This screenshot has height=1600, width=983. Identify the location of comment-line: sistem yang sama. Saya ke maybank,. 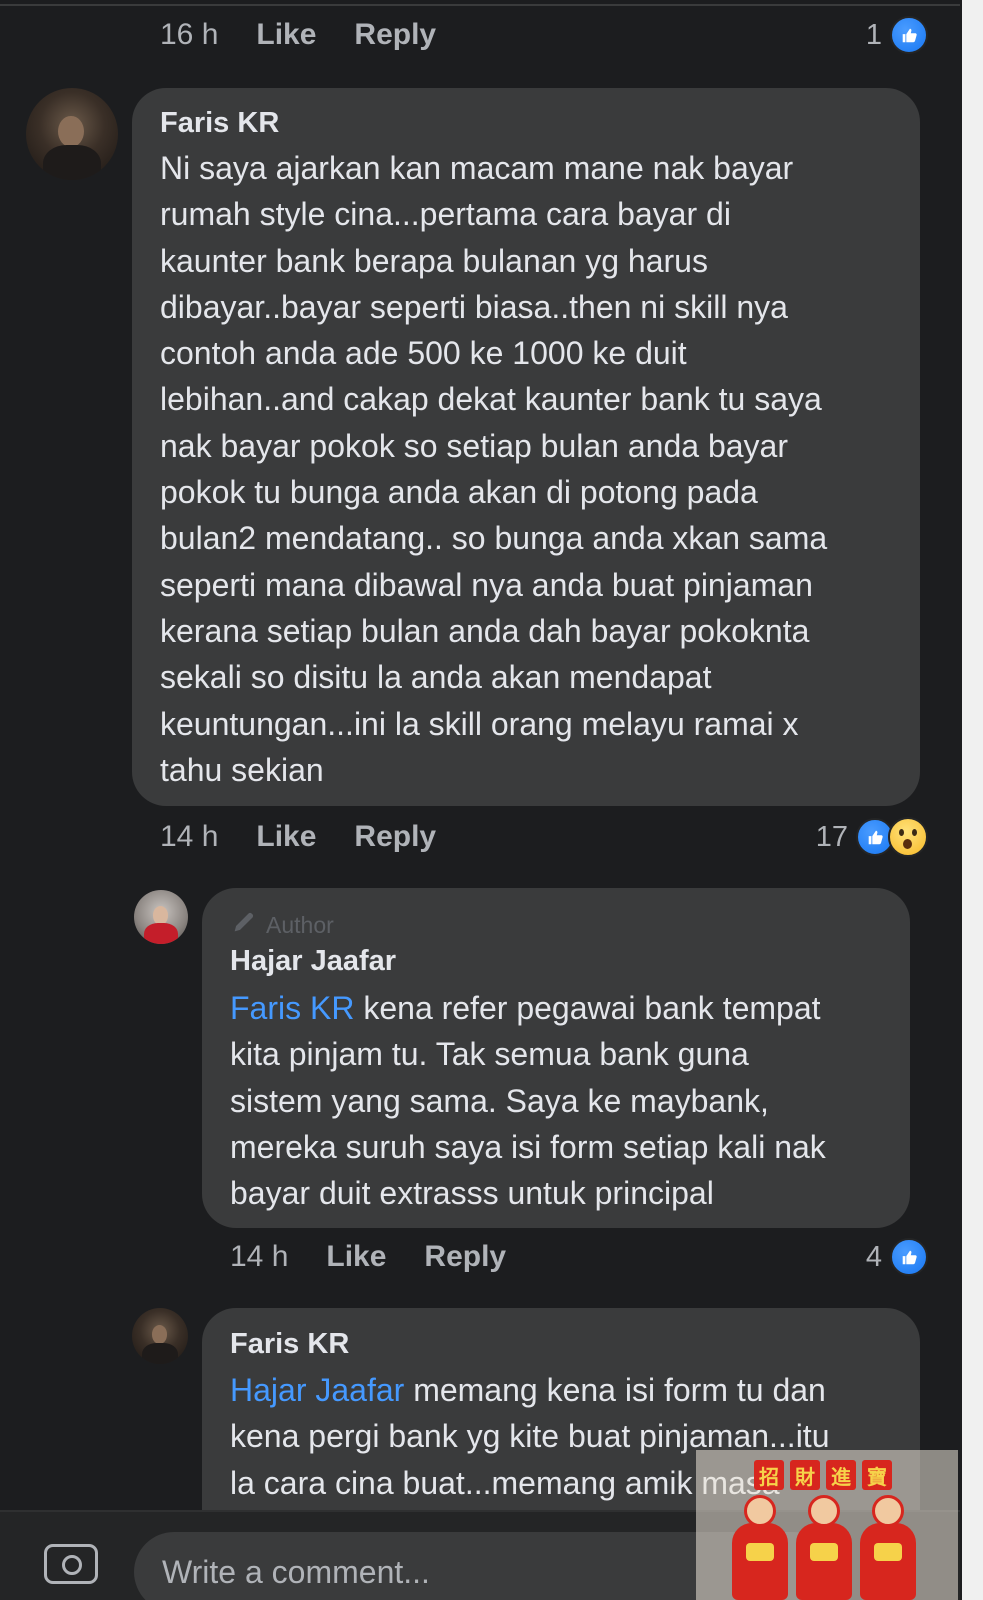
(499, 1100).